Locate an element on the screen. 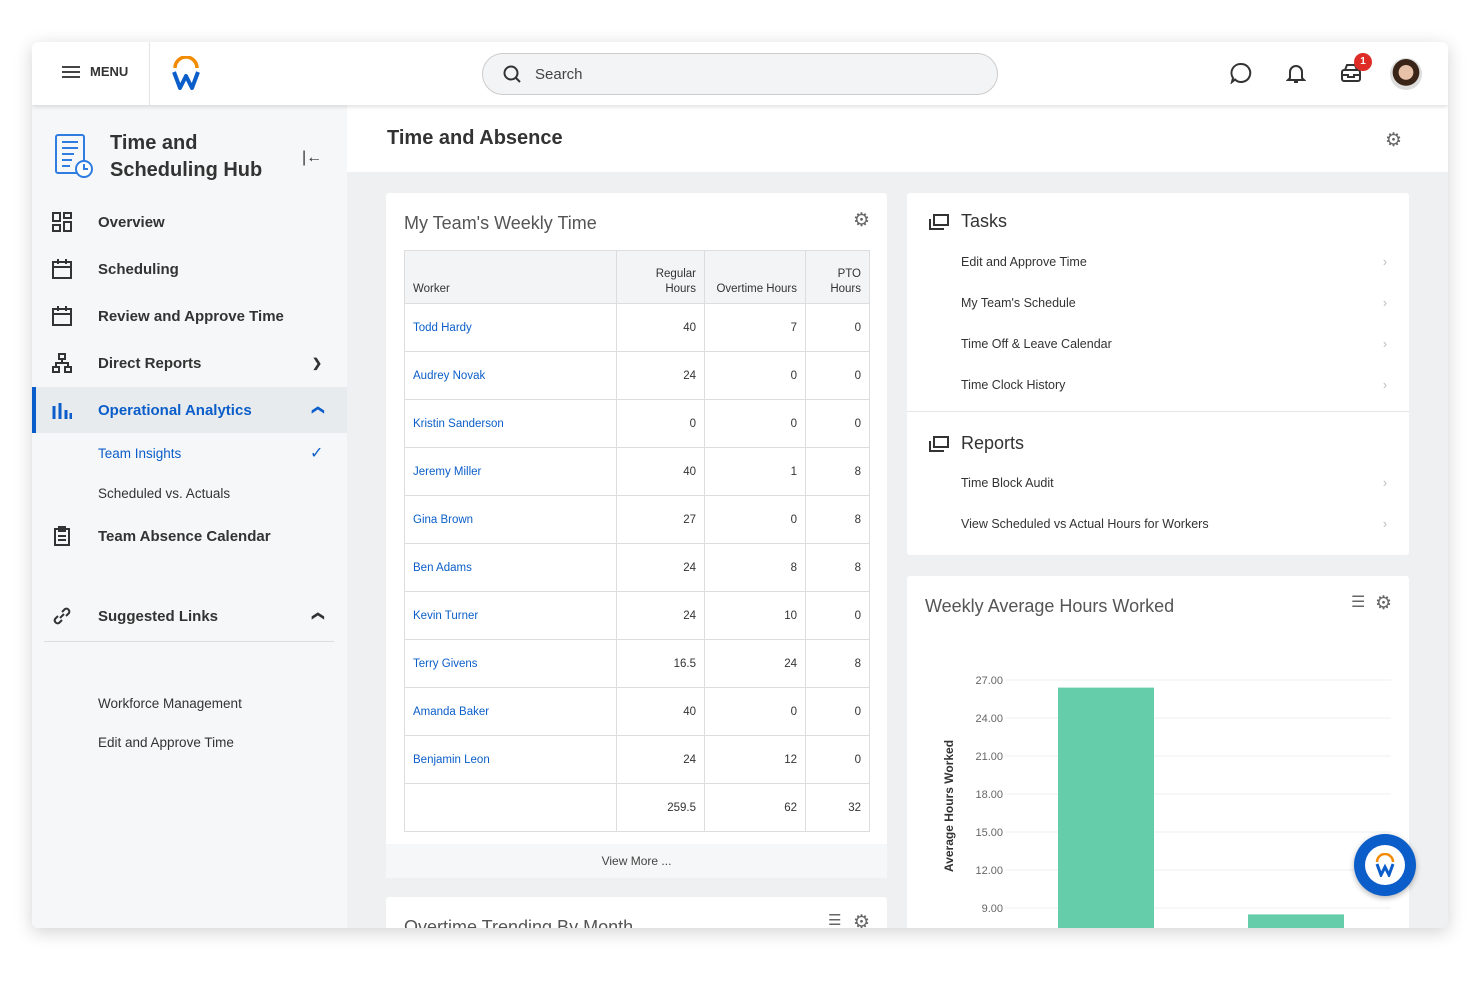 The width and height of the screenshot is (1480, 987). table-cell: 7 is located at coordinates (755, 327).